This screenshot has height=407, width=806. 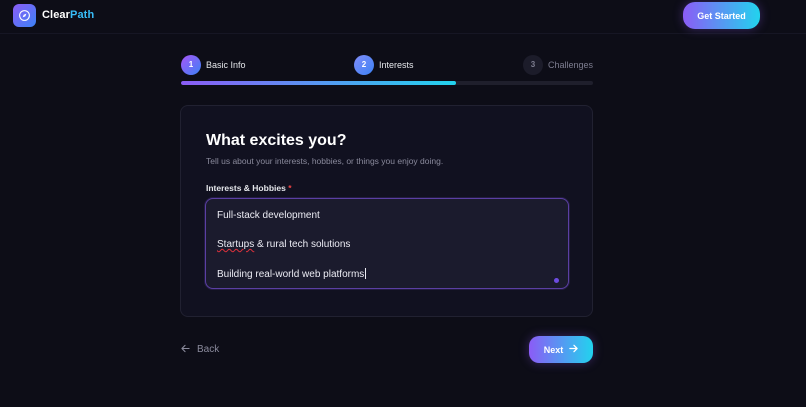 I want to click on step-challenges: 3 Challenges, so click(x=558, y=64).